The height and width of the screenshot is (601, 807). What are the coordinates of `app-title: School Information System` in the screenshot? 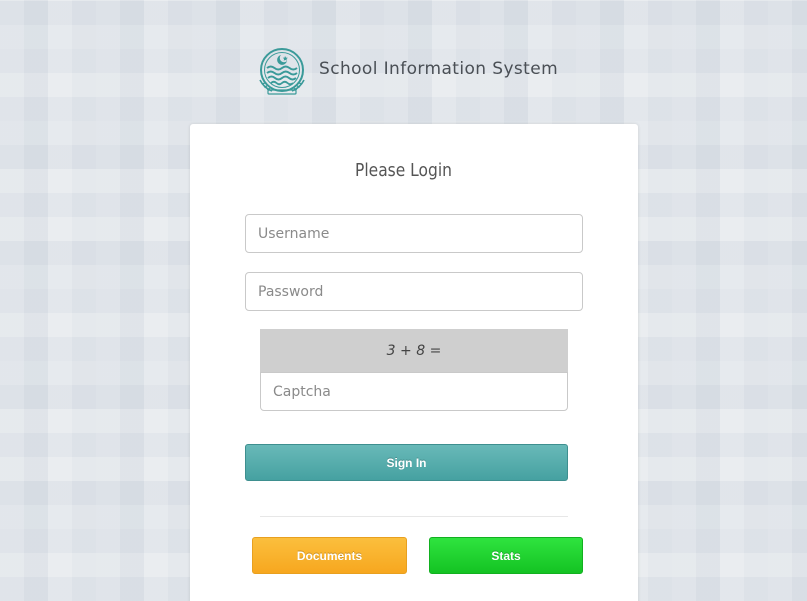 It's located at (439, 69).